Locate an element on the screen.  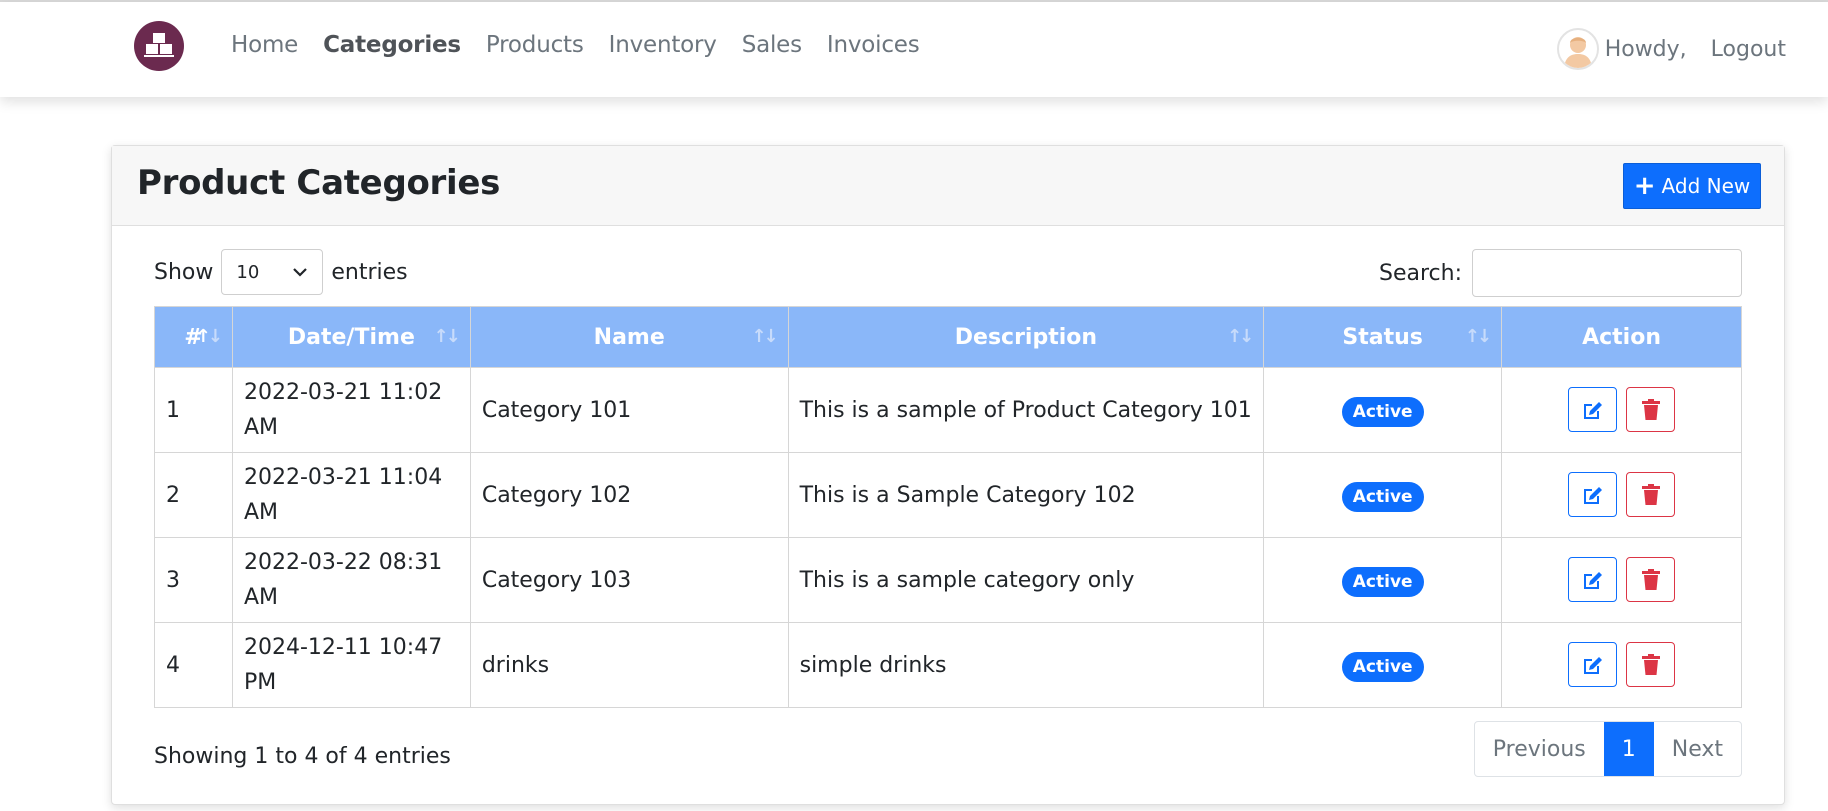
search-control: Search: is located at coordinates (1560, 273).